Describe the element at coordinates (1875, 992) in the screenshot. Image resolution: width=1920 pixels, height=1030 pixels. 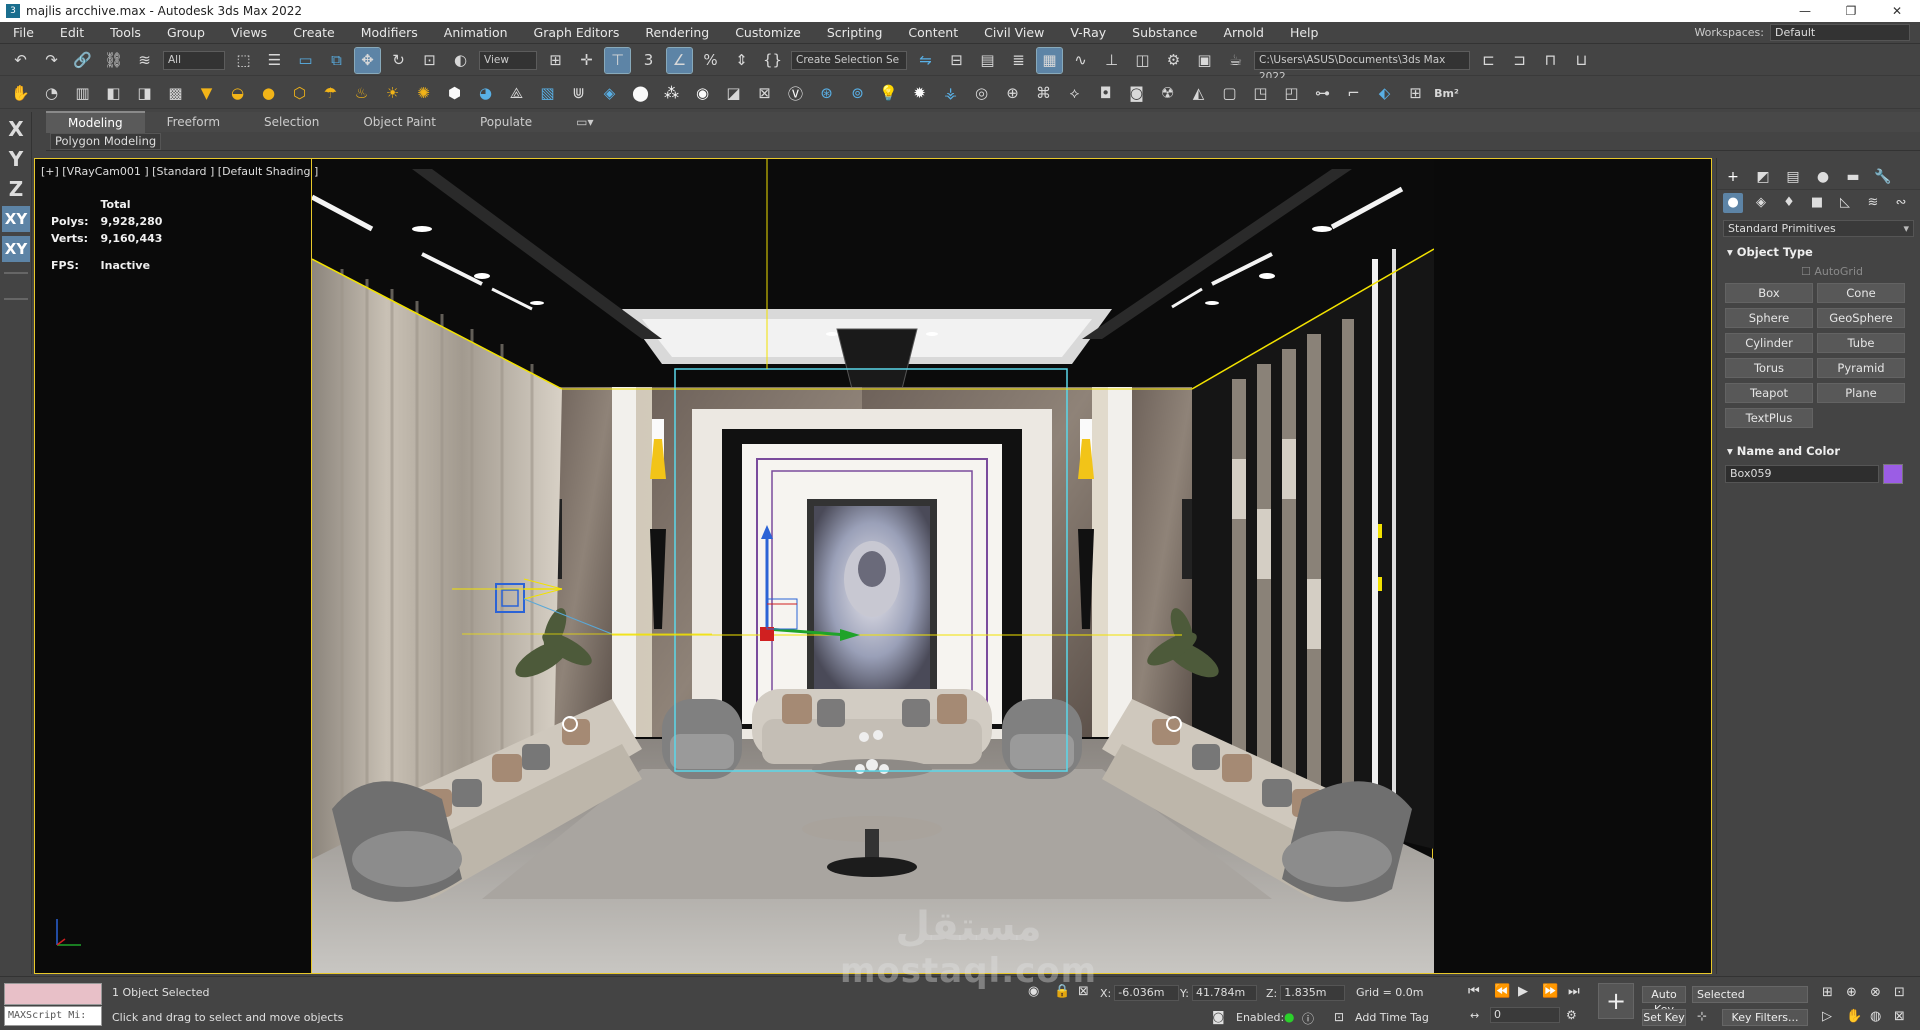
I see `zoom-all-icon: ⊗` at that location.